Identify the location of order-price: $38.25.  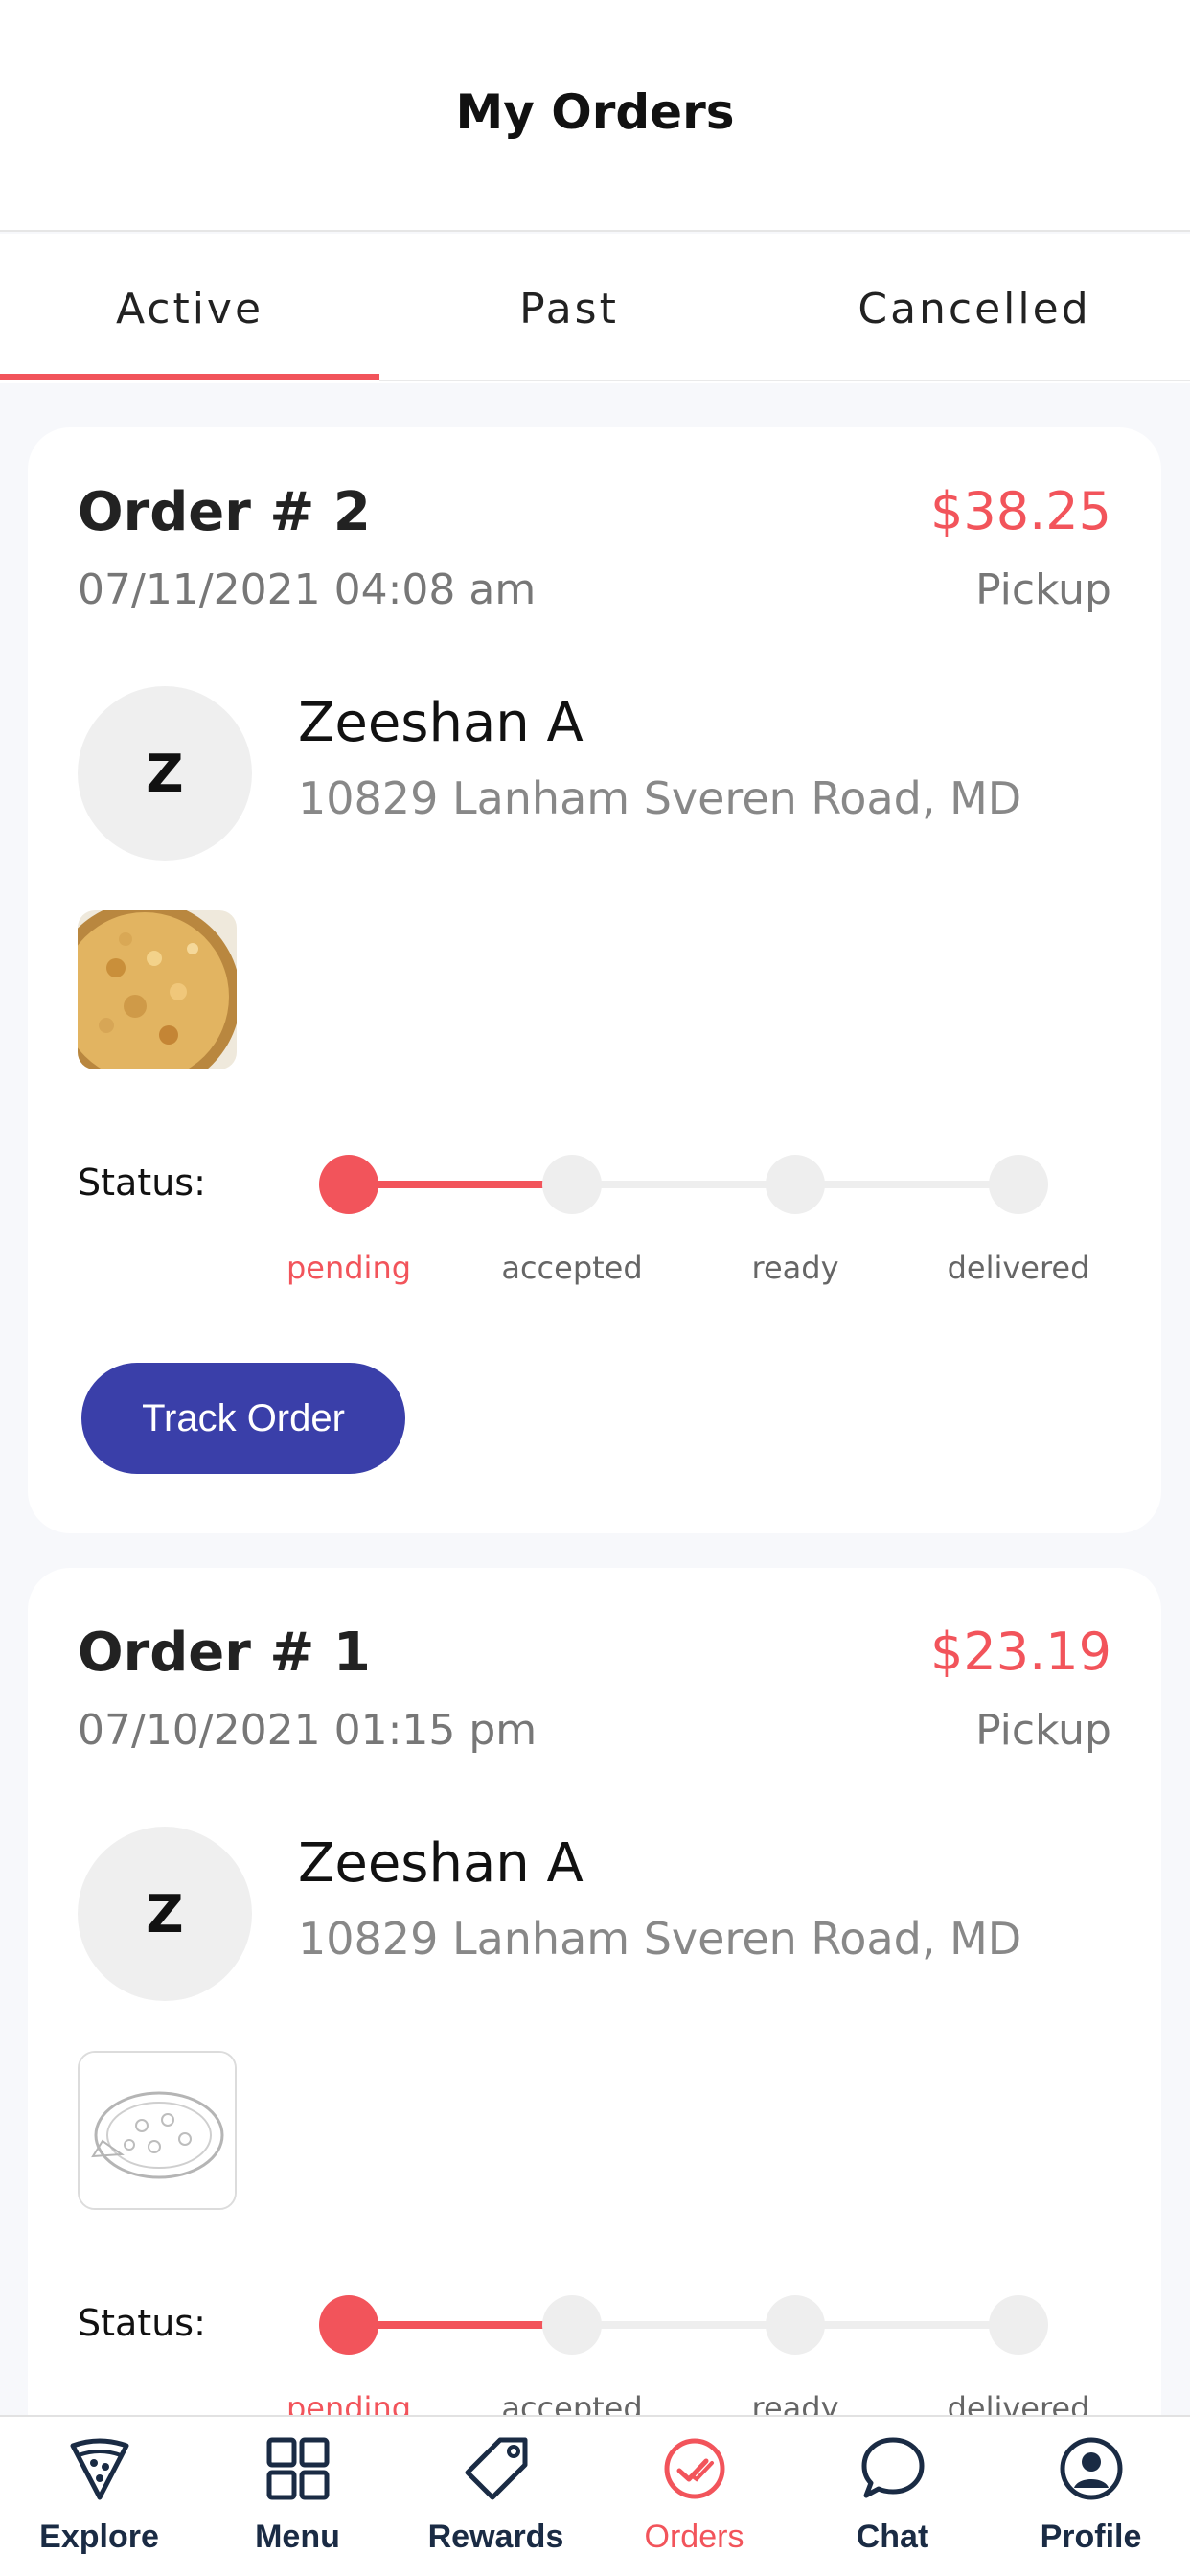
(1020, 511).